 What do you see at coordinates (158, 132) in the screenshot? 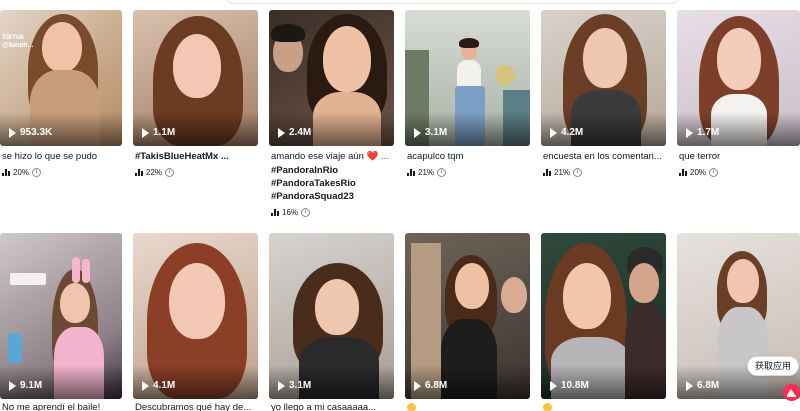
I see `view-count: 1.1M` at bounding box center [158, 132].